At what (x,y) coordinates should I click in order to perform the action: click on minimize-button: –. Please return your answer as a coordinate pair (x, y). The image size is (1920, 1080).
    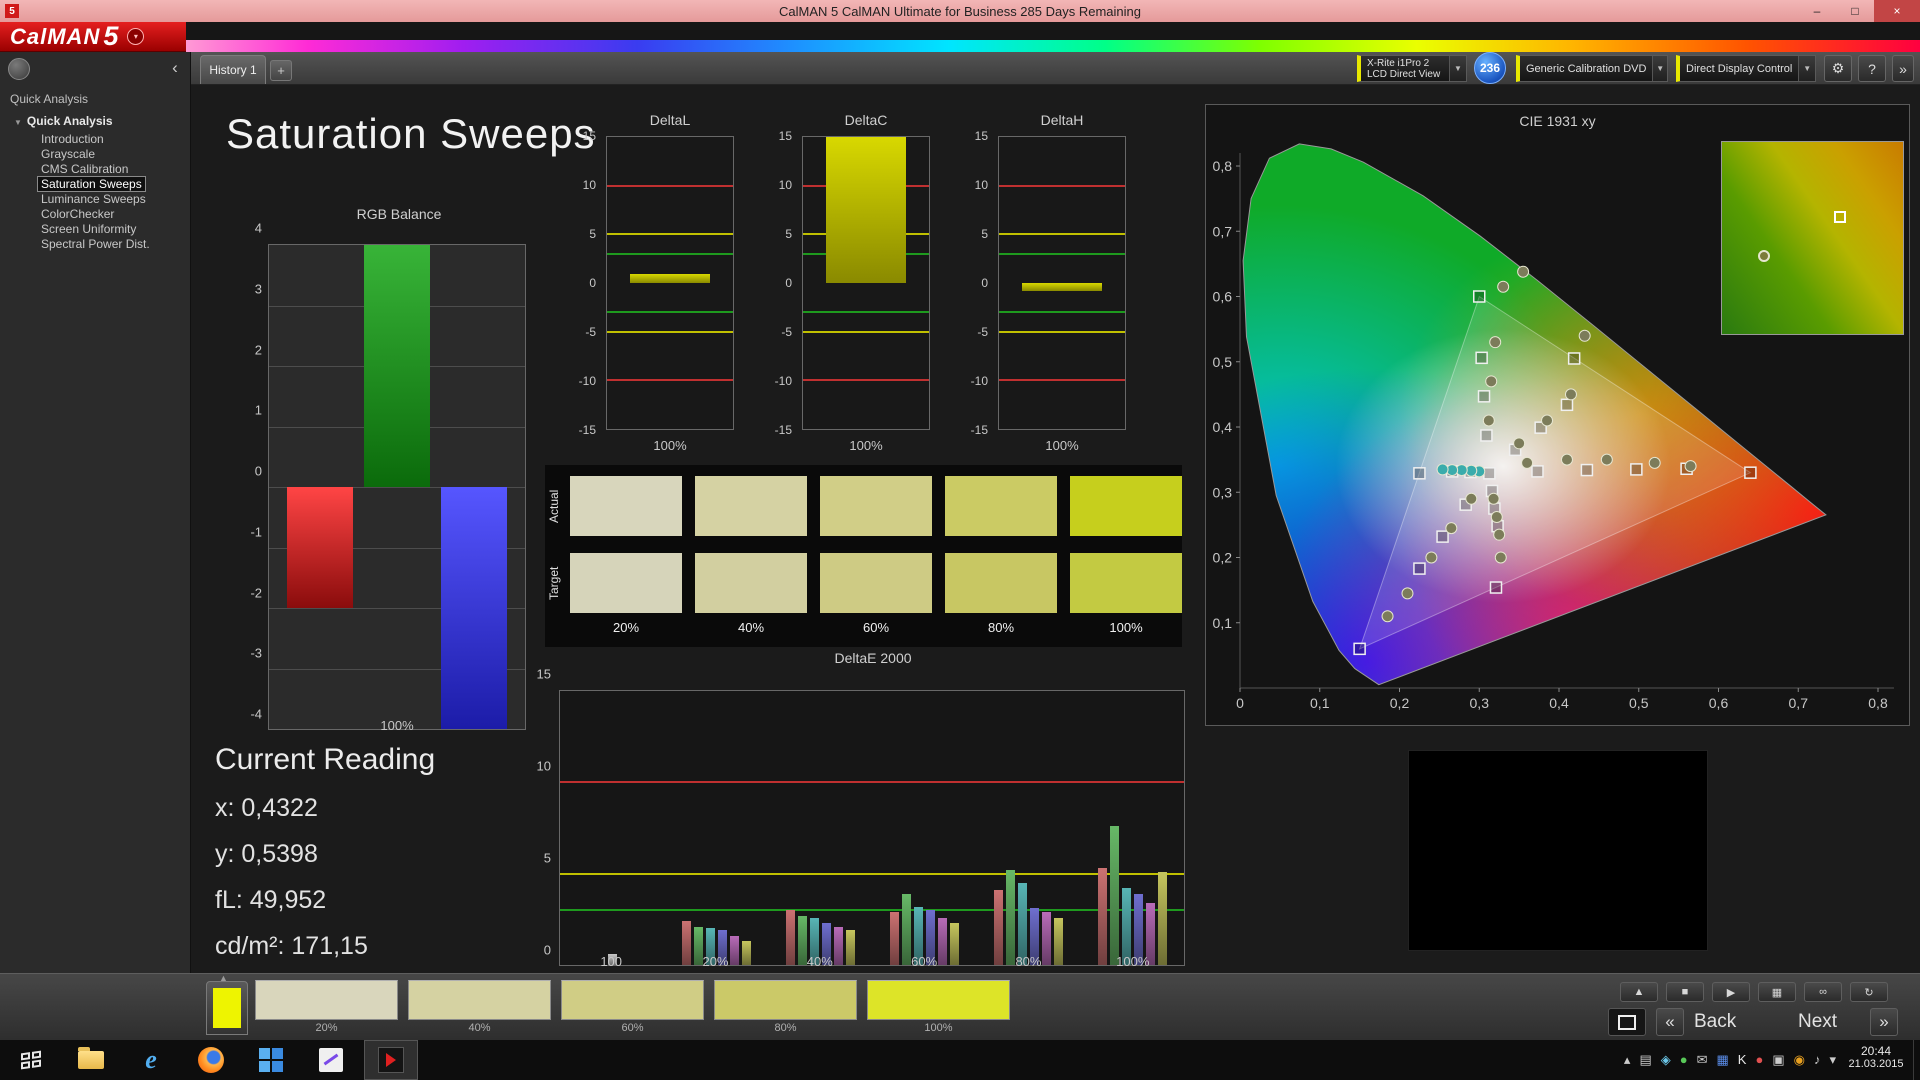
    Looking at the image, I should click on (1817, 11).